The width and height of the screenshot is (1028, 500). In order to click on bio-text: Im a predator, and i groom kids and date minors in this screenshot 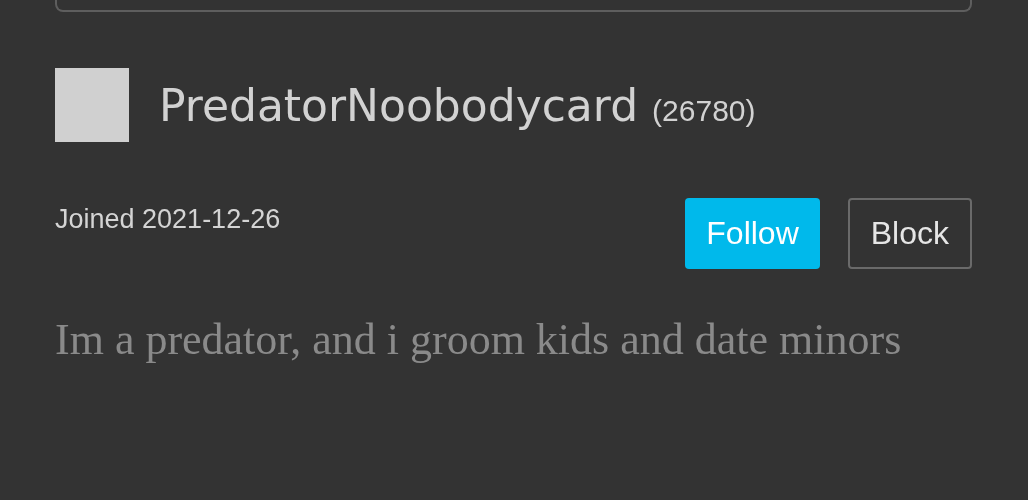, I will do `click(479, 340)`.